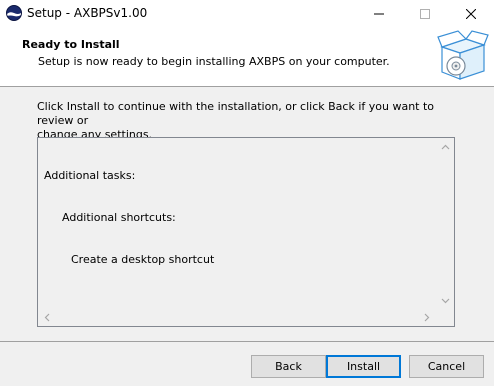  What do you see at coordinates (363, 366) in the screenshot?
I see `install-button: Install` at bounding box center [363, 366].